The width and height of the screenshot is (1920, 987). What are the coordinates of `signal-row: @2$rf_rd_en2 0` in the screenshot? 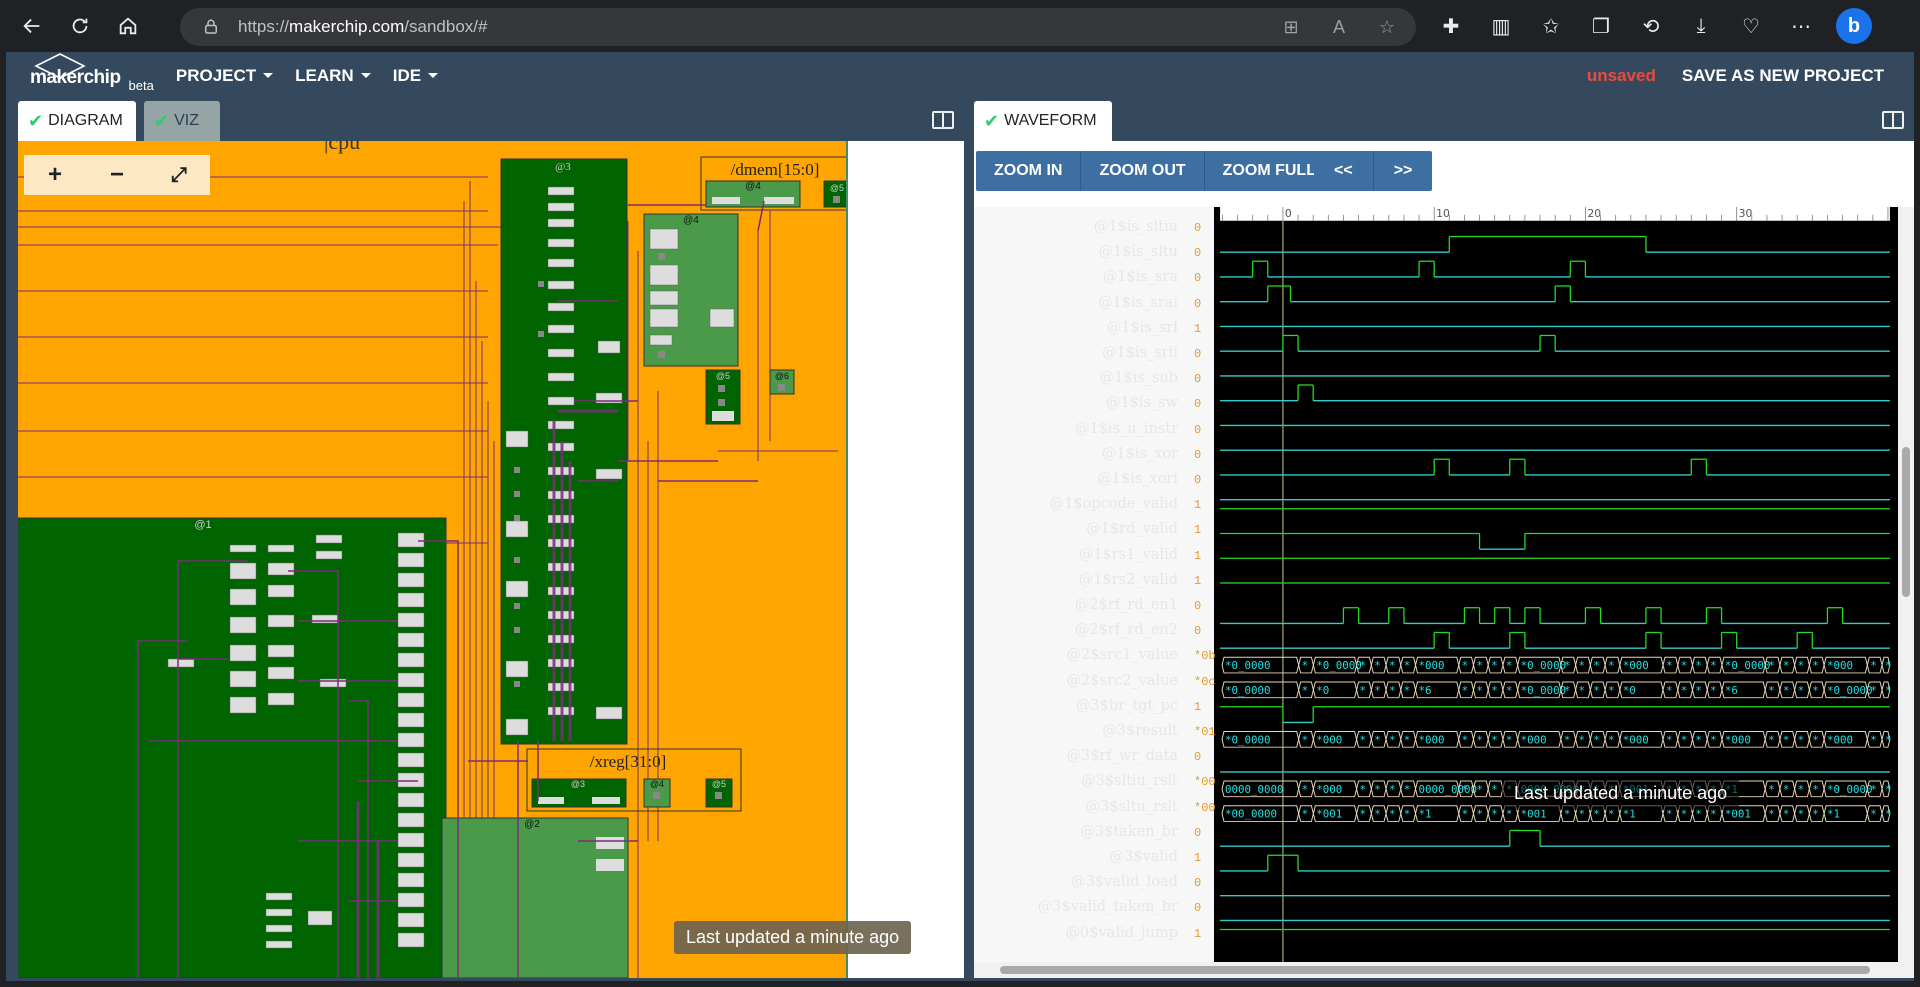 It's located at (1094, 632).